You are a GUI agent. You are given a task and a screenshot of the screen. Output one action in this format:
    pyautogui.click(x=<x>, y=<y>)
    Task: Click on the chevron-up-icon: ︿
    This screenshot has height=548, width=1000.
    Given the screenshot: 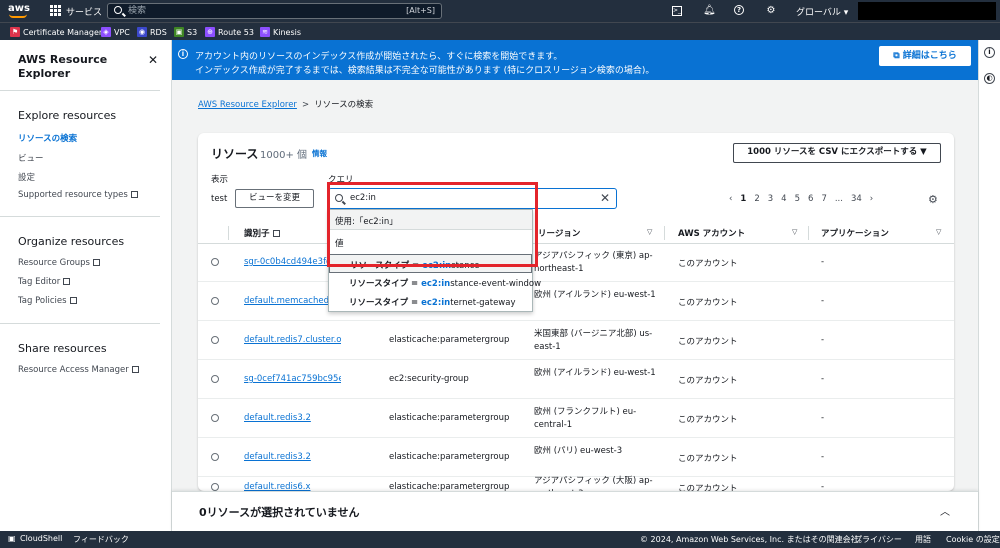 What is the action you would take?
    pyautogui.click(x=945, y=510)
    